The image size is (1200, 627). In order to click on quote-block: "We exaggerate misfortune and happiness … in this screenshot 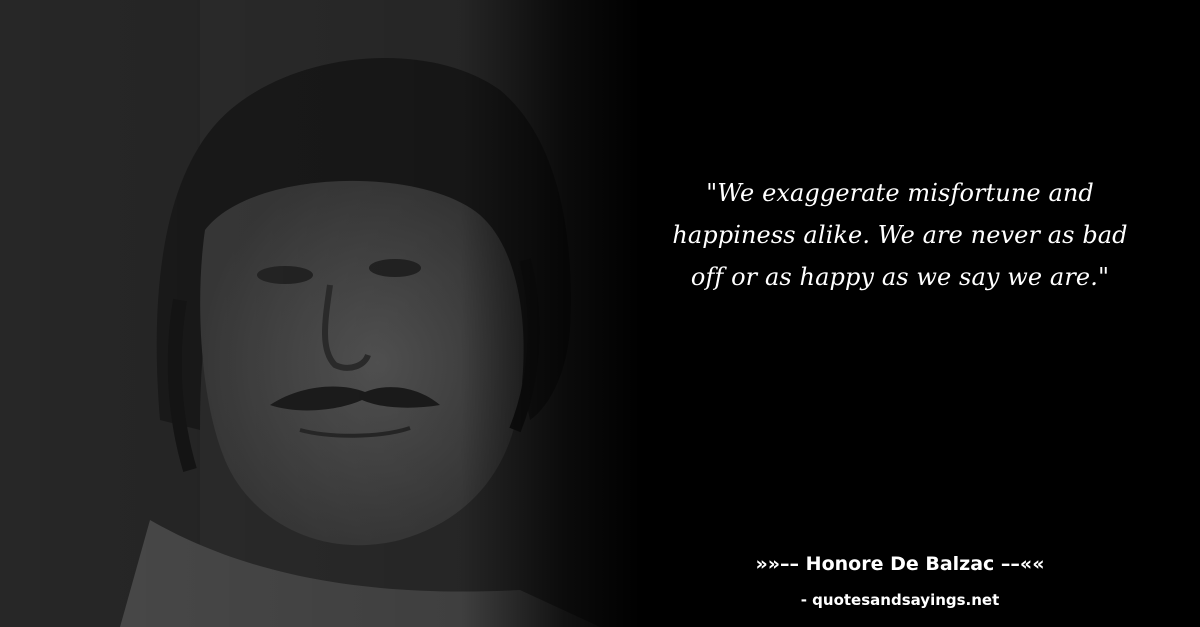, I will do `click(900, 235)`.